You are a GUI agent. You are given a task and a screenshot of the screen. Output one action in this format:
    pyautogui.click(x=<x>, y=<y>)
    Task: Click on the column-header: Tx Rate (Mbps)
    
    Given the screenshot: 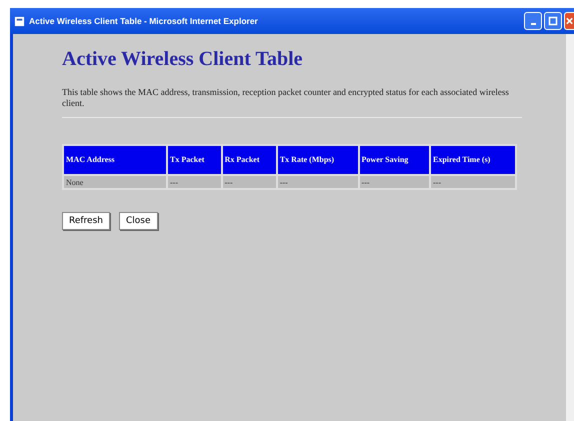 What is the action you would take?
    pyautogui.click(x=318, y=160)
    